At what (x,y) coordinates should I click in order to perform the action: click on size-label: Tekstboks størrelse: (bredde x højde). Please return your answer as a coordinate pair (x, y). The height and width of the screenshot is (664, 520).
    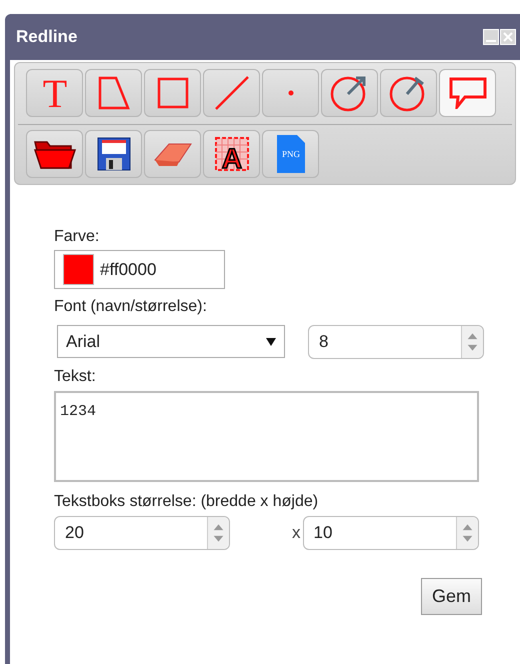
    Looking at the image, I should click on (187, 502).